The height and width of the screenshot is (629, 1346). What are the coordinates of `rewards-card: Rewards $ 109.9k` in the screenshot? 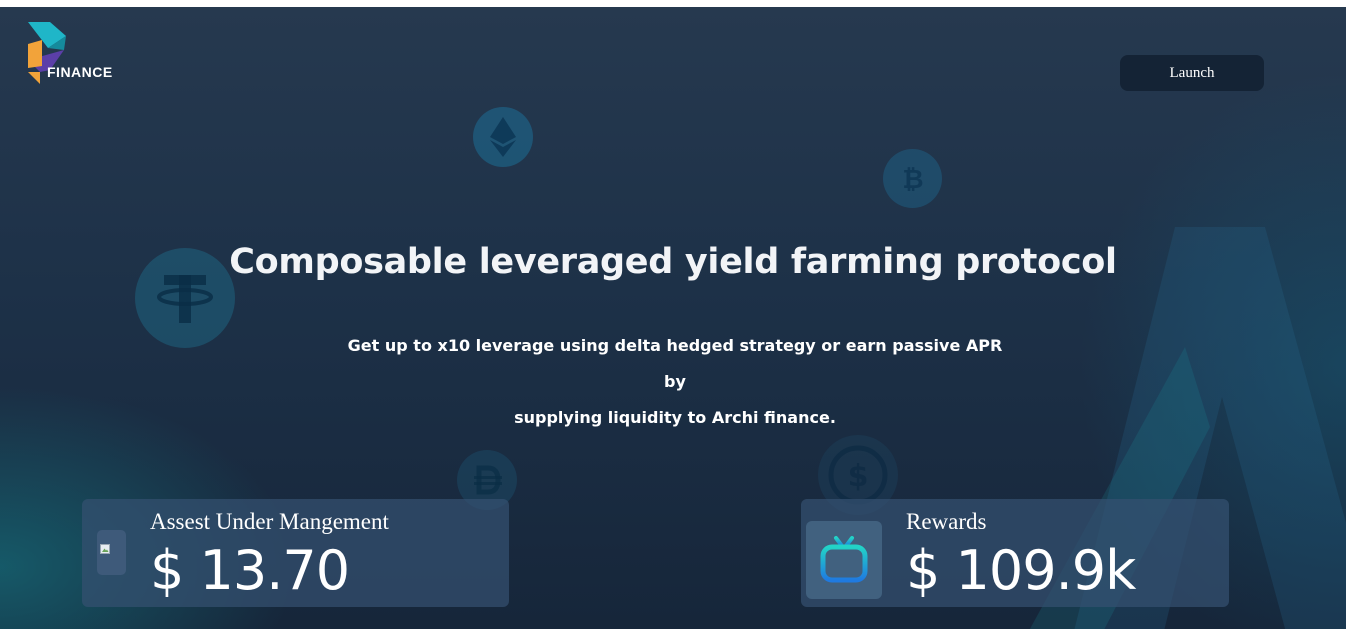 It's located at (1015, 553).